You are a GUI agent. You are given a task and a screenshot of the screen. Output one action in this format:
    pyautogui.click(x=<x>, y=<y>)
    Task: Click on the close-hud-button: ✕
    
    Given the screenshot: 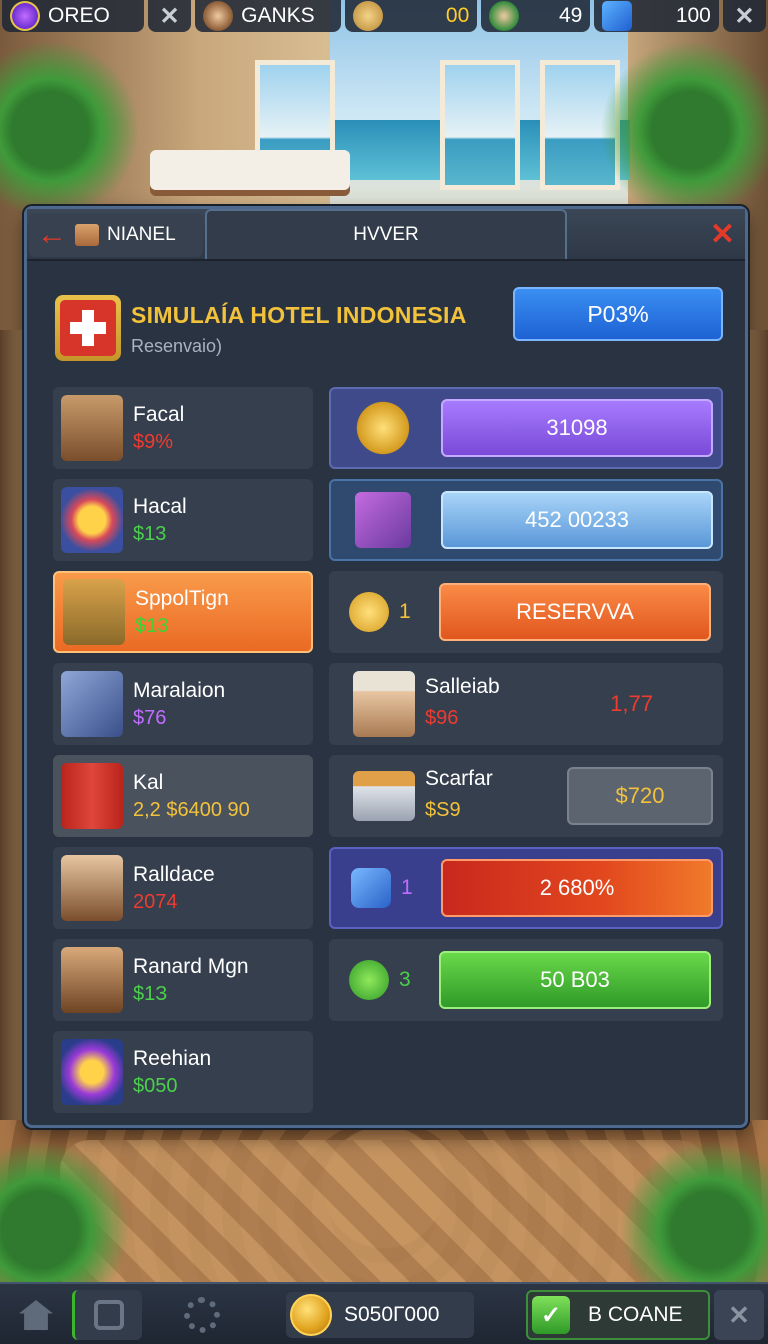 What is the action you would take?
    pyautogui.click(x=744, y=16)
    